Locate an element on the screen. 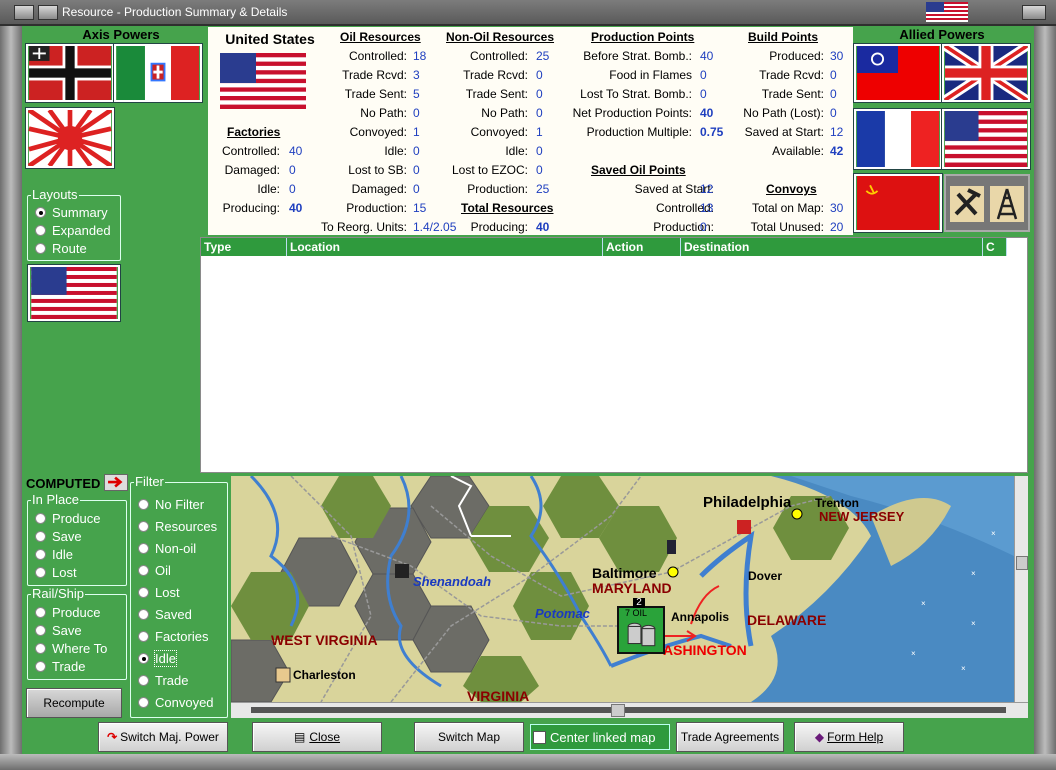  minimize-button is located at coordinates (48, 12).